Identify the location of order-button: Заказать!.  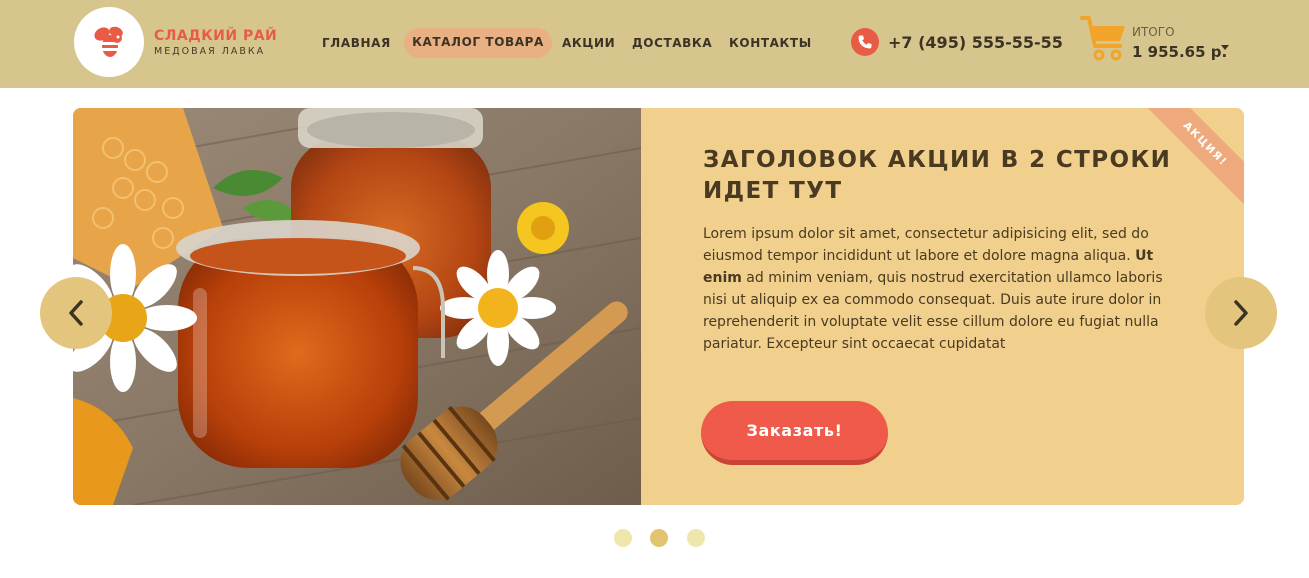
(794, 433).